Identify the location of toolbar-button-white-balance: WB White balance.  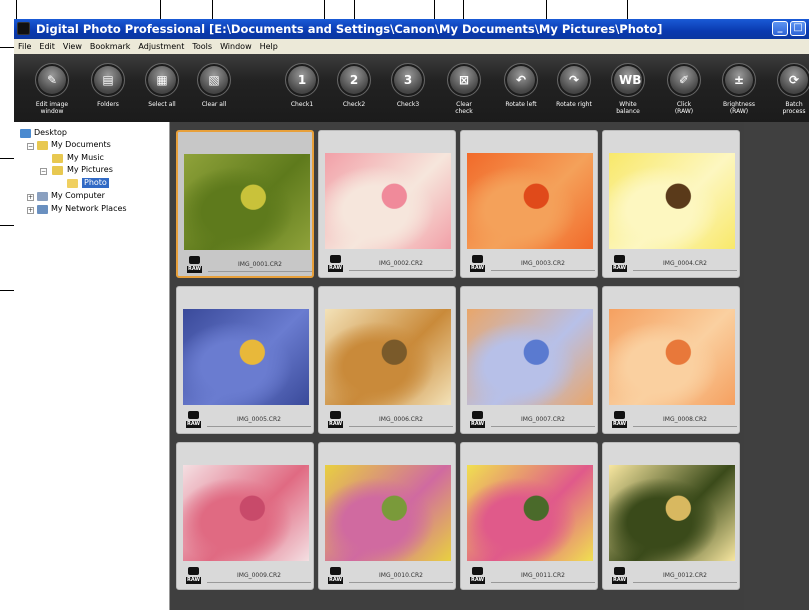
(628, 88).